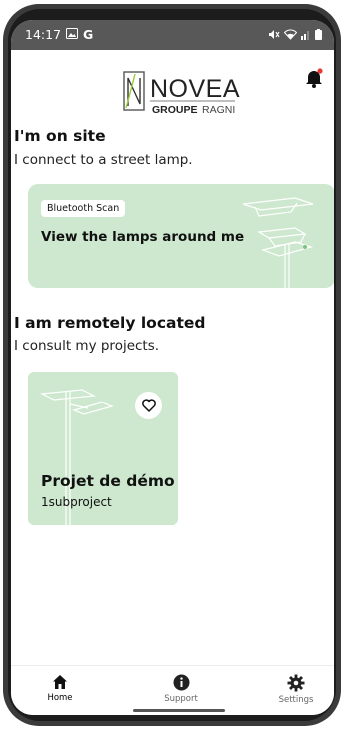 The image size is (346, 731). I want to click on on-site-title: I'm on site, so click(60, 136).